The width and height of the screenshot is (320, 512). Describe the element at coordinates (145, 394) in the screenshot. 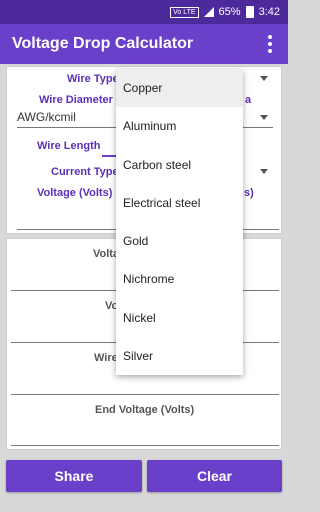

I see `output-row3-line` at that location.